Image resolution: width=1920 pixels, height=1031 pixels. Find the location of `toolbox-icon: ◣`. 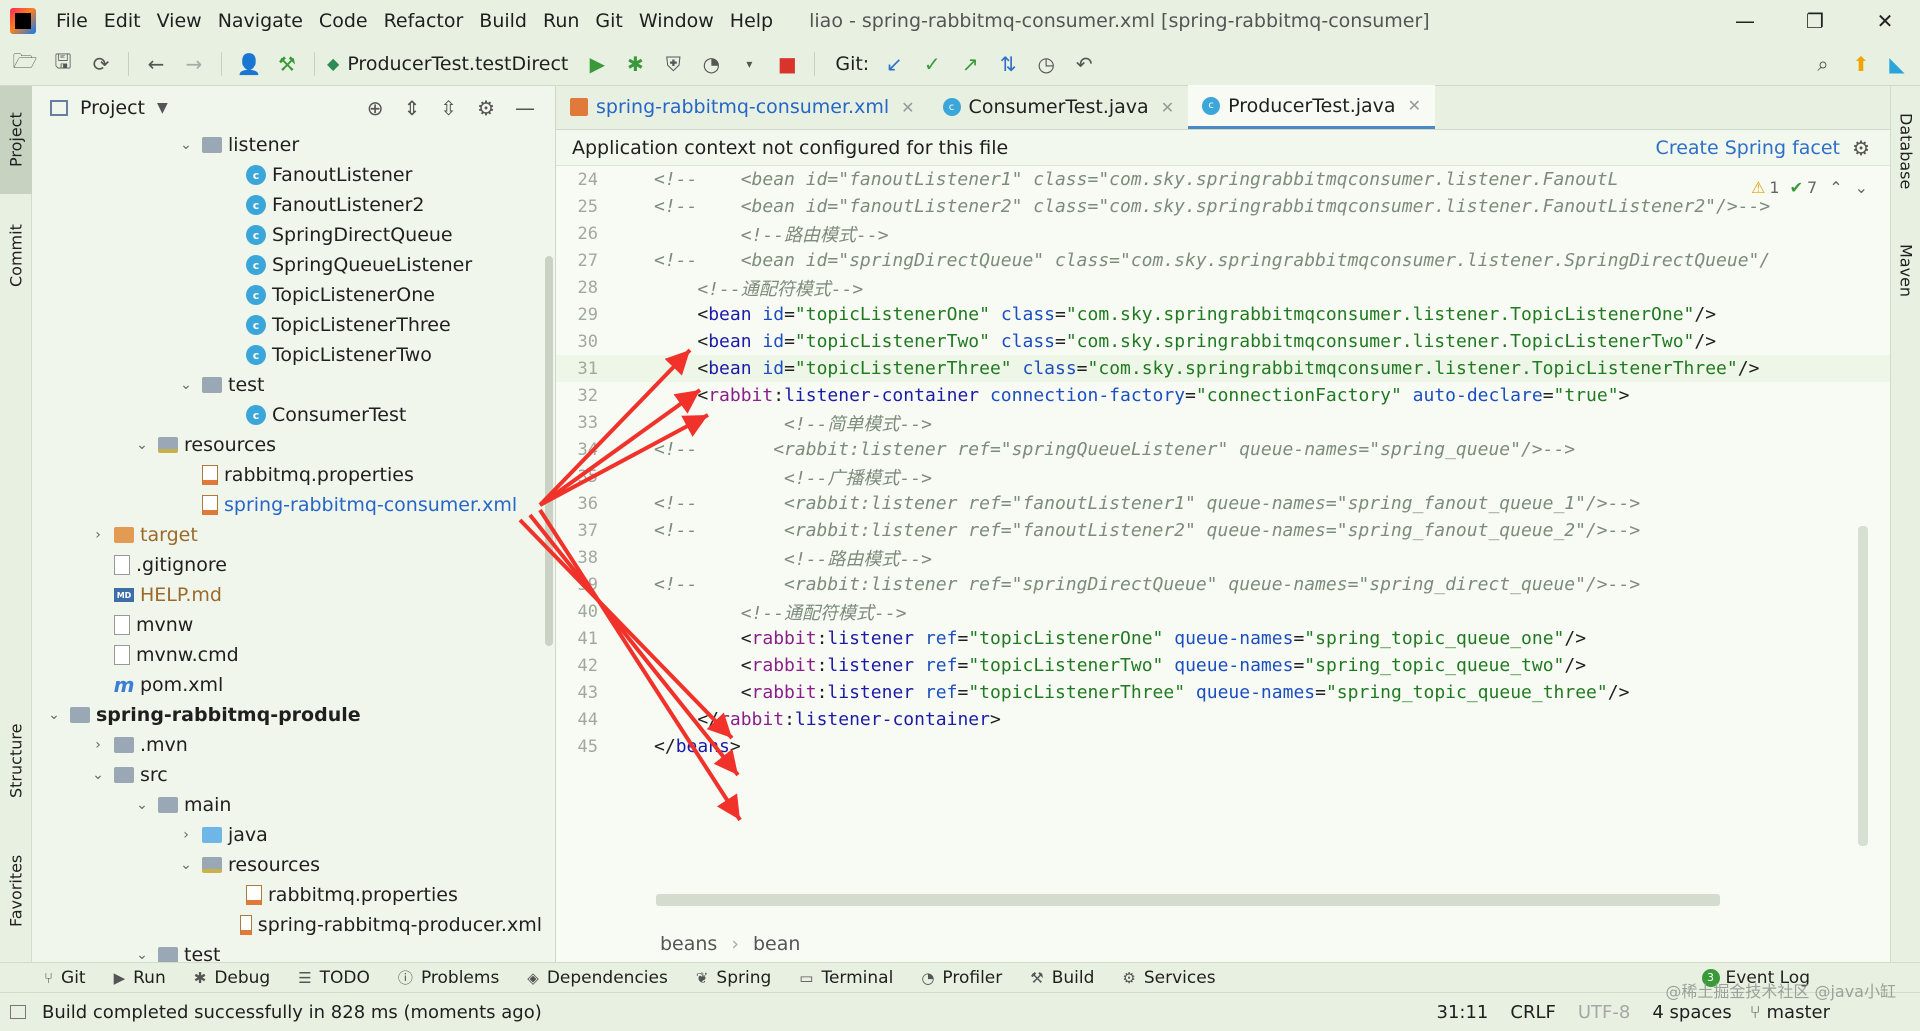

toolbox-icon: ◣ is located at coordinates (1897, 64).